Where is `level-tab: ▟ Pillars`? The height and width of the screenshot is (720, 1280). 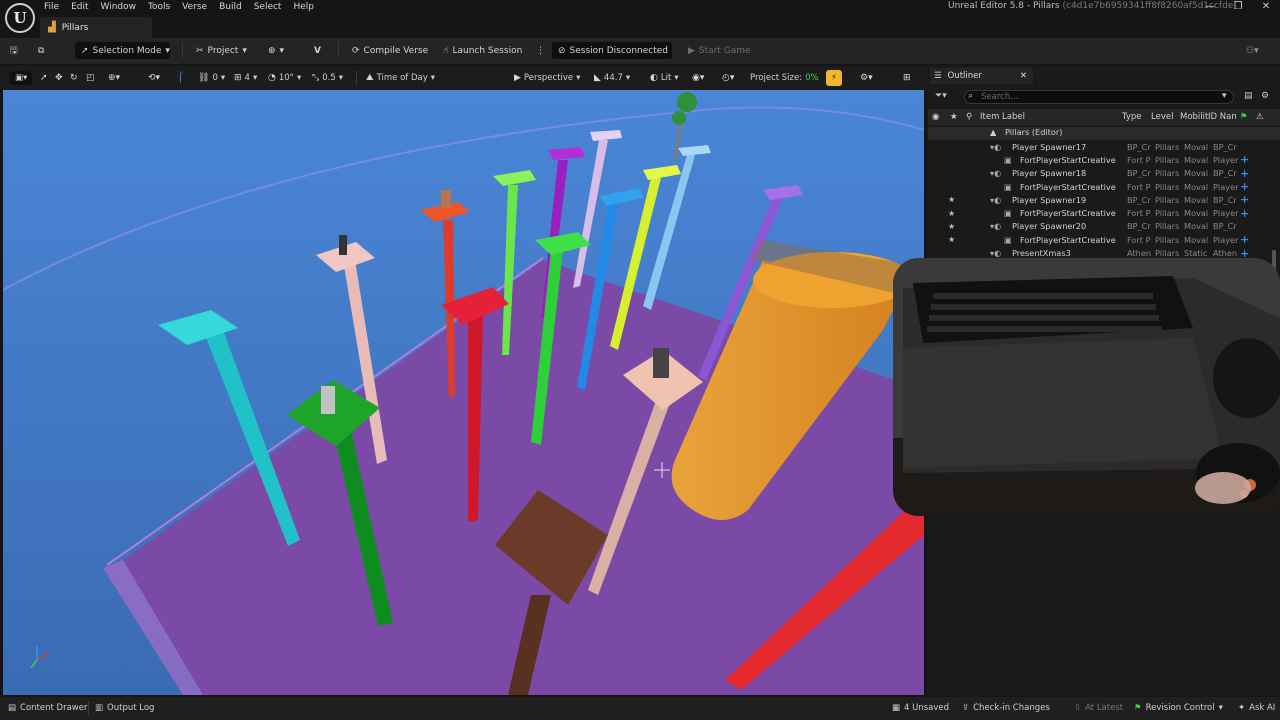
level-tab: ▟ Pillars is located at coordinates (96, 27).